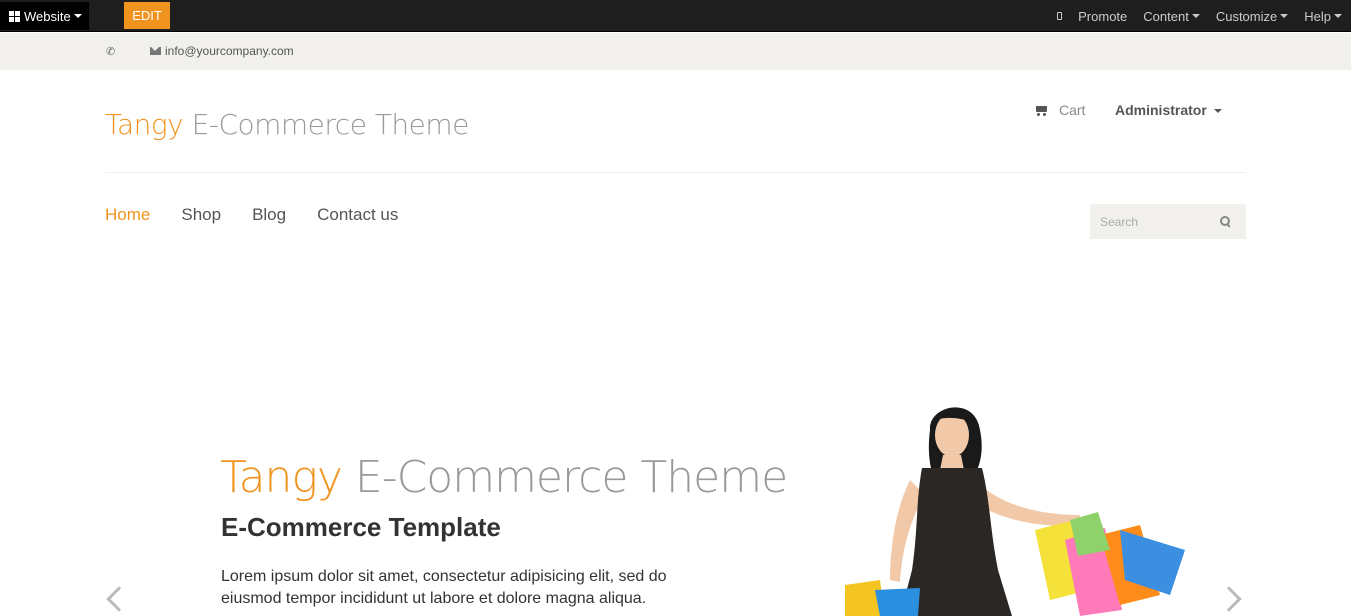 The width and height of the screenshot is (1351, 616). I want to click on carousel-next-arrow-icon, so click(1229, 599).